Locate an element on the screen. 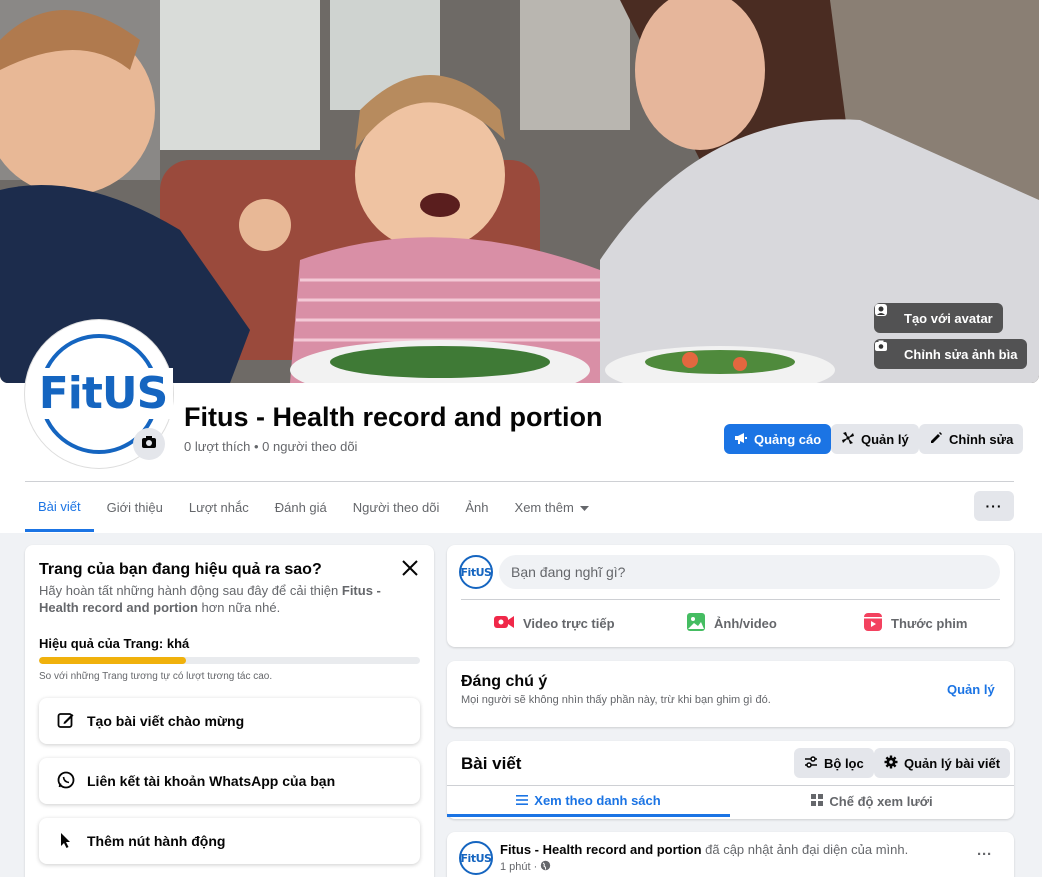 The width and height of the screenshot is (1042, 877). page-stats: 0 lượt thích • 0 người theo dõi is located at coordinates (271, 446).